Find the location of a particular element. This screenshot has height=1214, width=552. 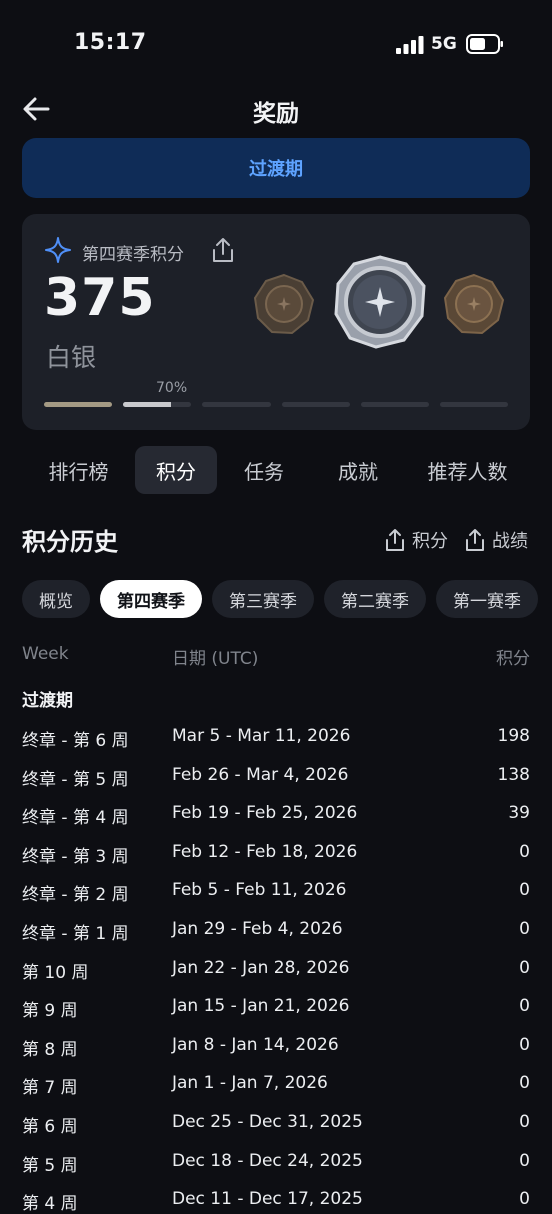

season-points-value: 375 is located at coordinates (100, 298).